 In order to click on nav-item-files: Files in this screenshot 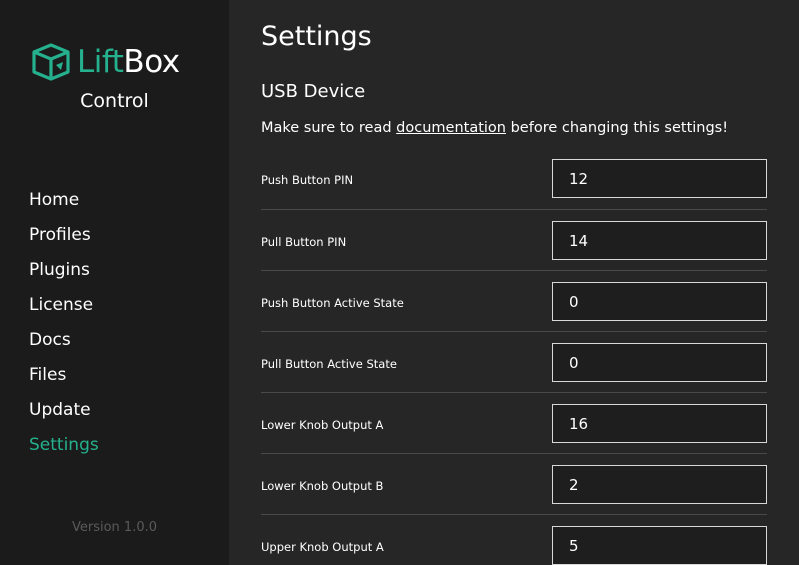, I will do `click(64, 379)`.